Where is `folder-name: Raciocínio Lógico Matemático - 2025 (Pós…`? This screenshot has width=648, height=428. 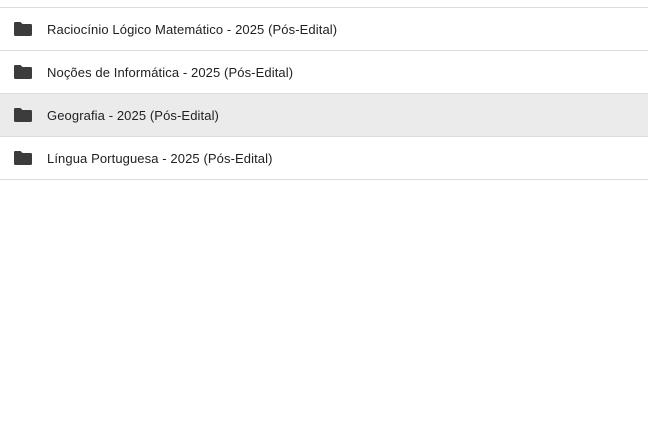
folder-name: Raciocínio Lógico Matemático - 2025 (Pós… is located at coordinates (192, 29).